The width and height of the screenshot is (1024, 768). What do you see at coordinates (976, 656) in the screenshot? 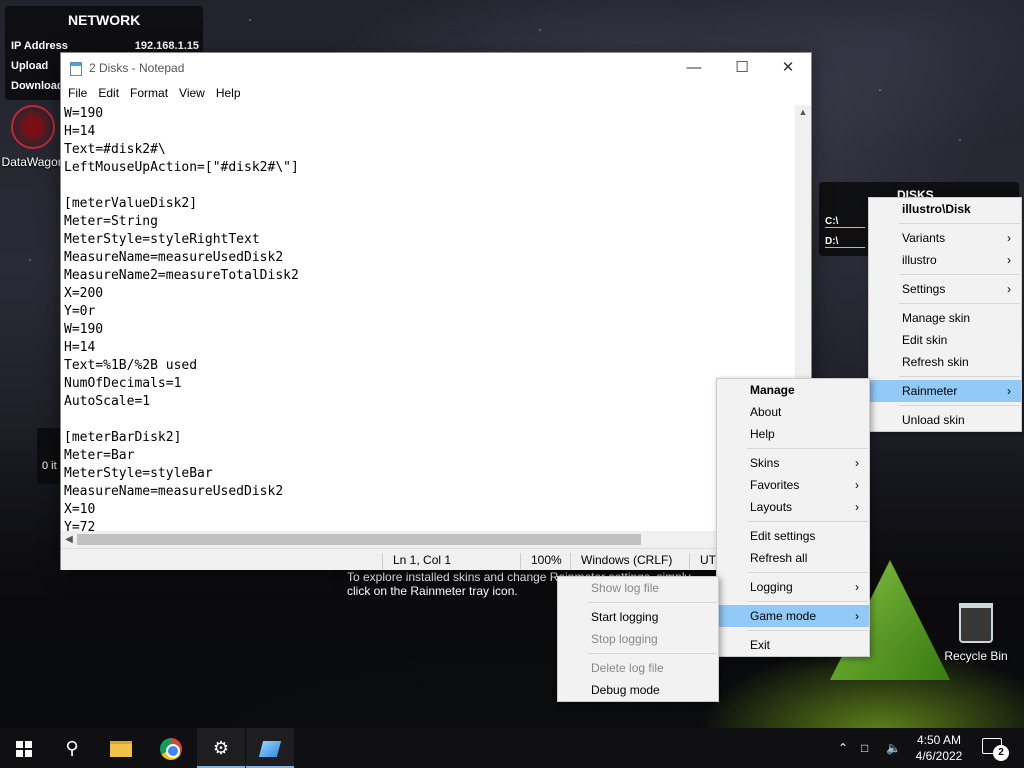
I see `recycle-bin-label: Recycle Bin` at bounding box center [976, 656].